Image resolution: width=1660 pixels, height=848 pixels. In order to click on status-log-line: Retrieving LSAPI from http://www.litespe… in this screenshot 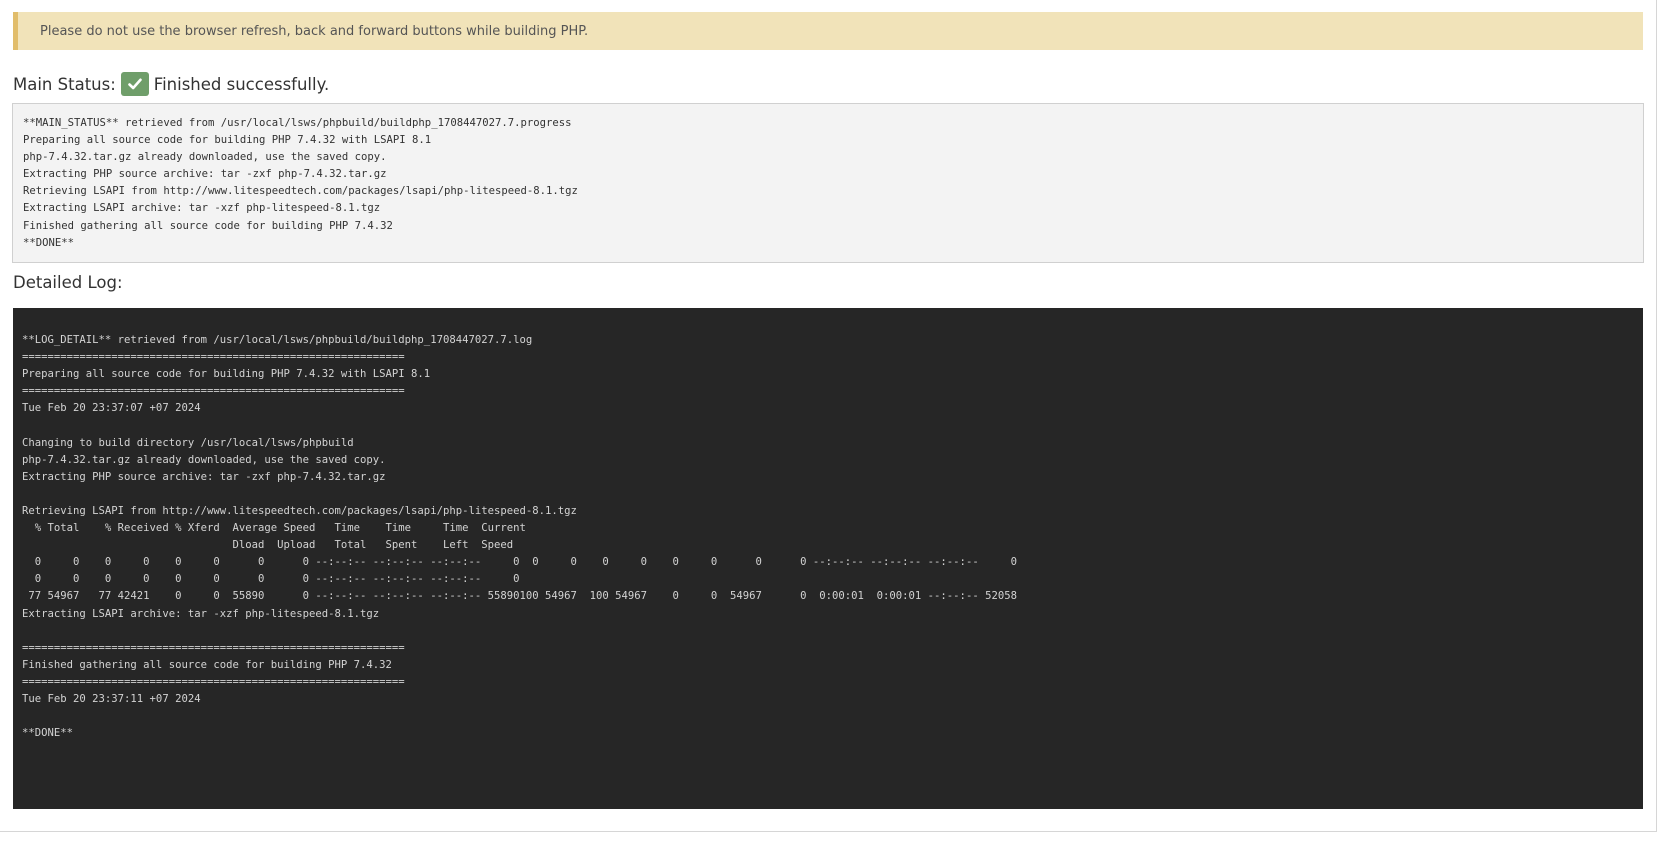, I will do `click(300, 191)`.